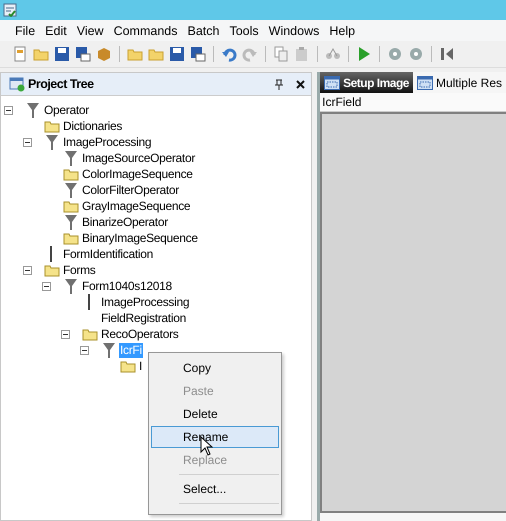 Image resolution: width=506 pixels, height=521 pixels. What do you see at coordinates (279, 84) in the screenshot?
I see `pin-icon` at bounding box center [279, 84].